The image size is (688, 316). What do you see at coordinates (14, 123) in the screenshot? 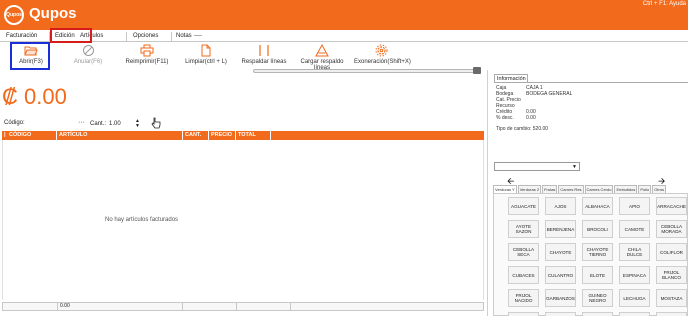
I see `codigo-label: Código:` at bounding box center [14, 123].